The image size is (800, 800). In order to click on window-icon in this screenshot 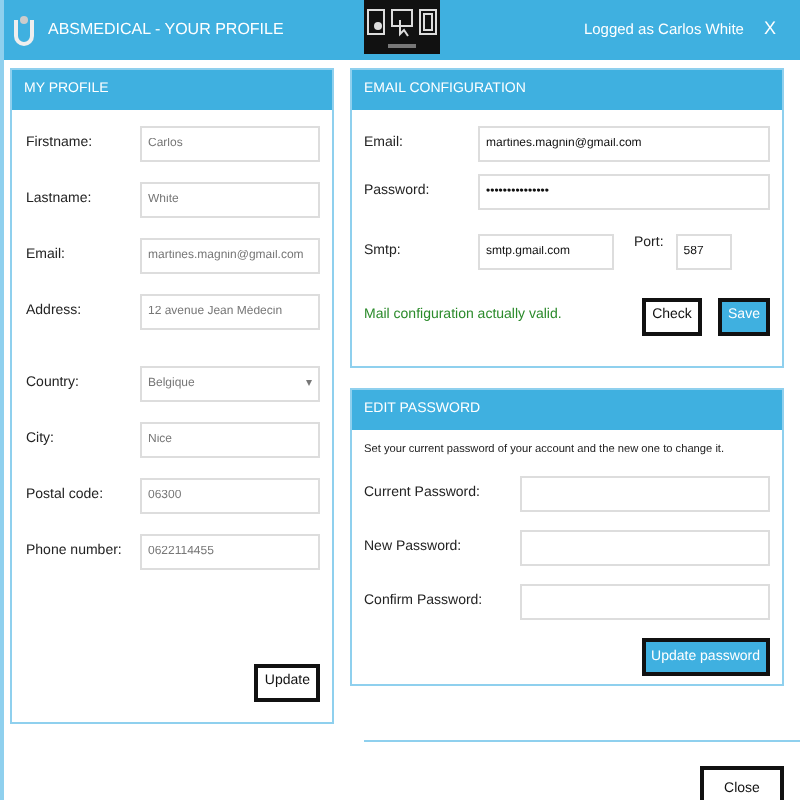, I will do `click(428, 22)`.